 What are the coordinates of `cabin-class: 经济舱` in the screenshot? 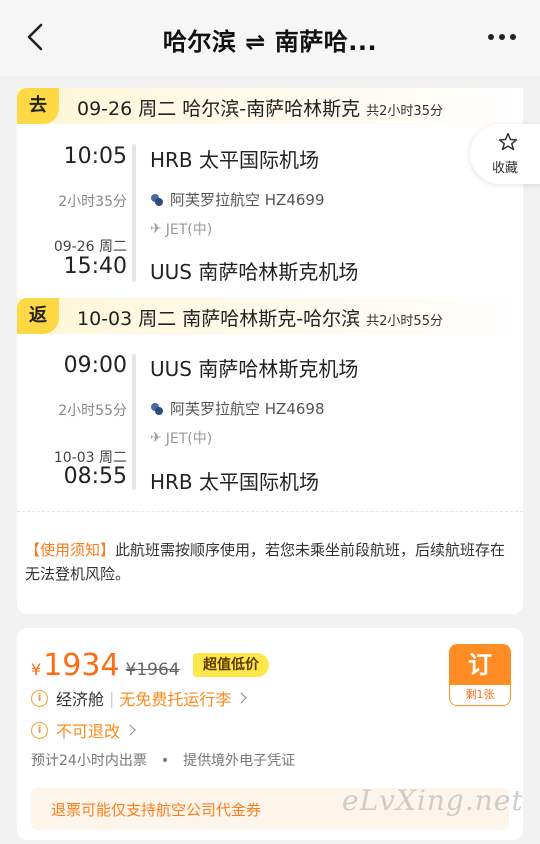 It's located at (80, 699).